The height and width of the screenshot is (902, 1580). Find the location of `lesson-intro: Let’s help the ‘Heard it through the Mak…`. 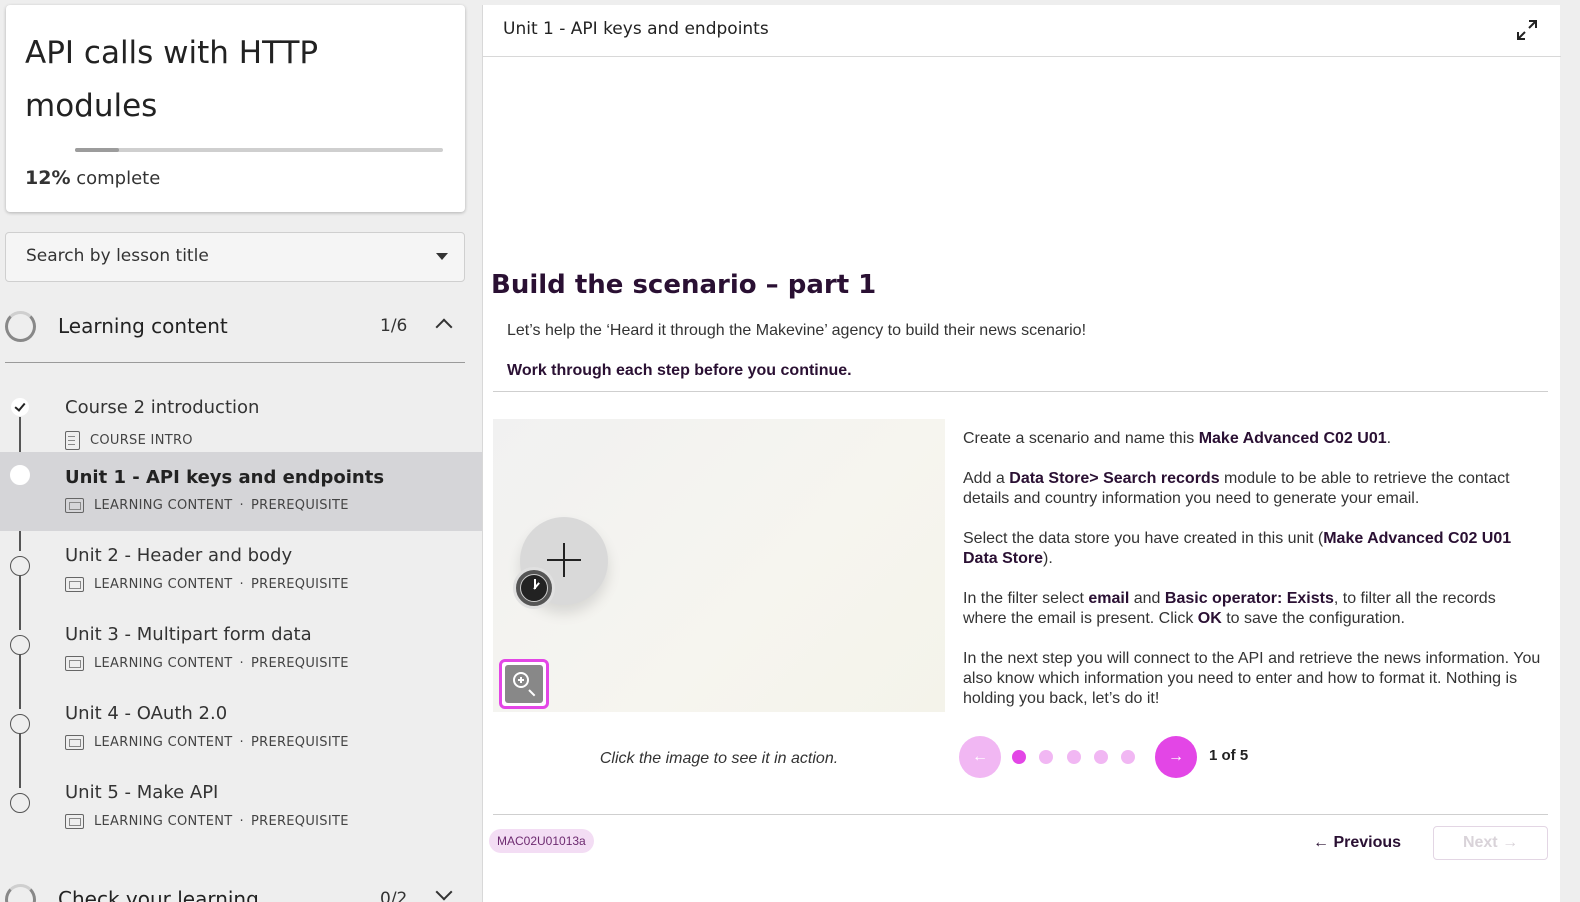

lesson-intro: Let’s help the ‘Heard it through the Mak… is located at coordinates (797, 330).